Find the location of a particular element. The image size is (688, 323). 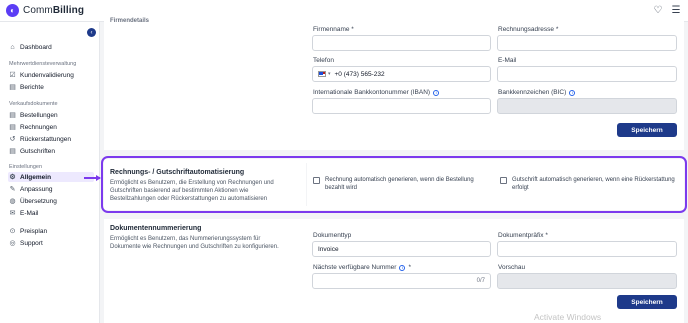

heart-icon: ♡ is located at coordinates (658, 10).